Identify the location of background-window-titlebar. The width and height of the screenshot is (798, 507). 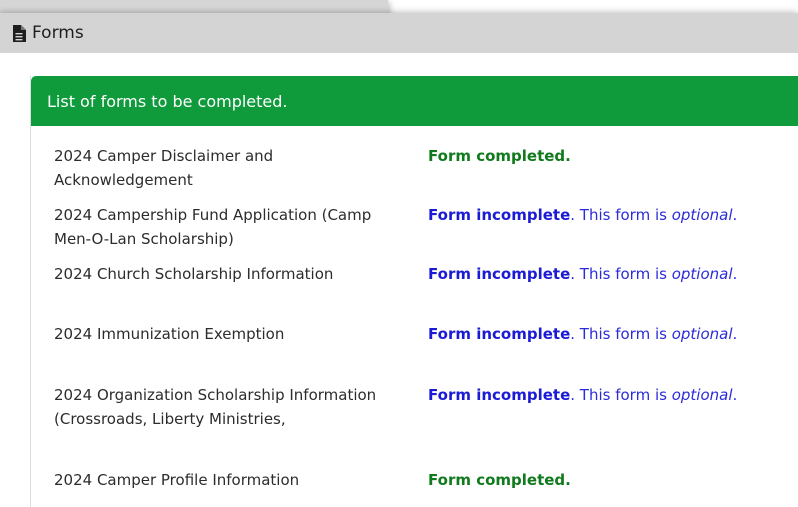
(194, 6).